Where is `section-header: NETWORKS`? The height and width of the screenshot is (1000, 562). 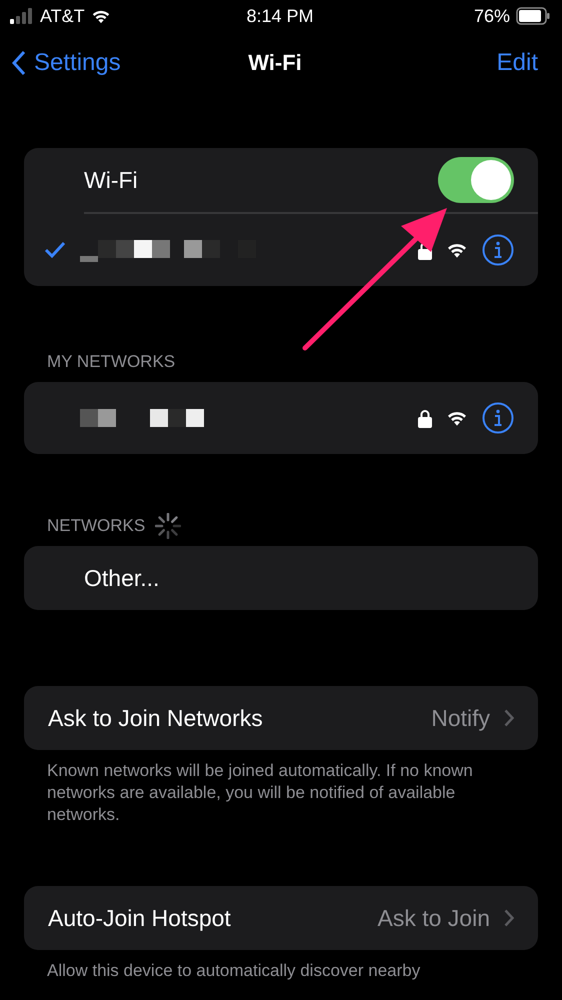 section-header: NETWORKS is located at coordinates (96, 526).